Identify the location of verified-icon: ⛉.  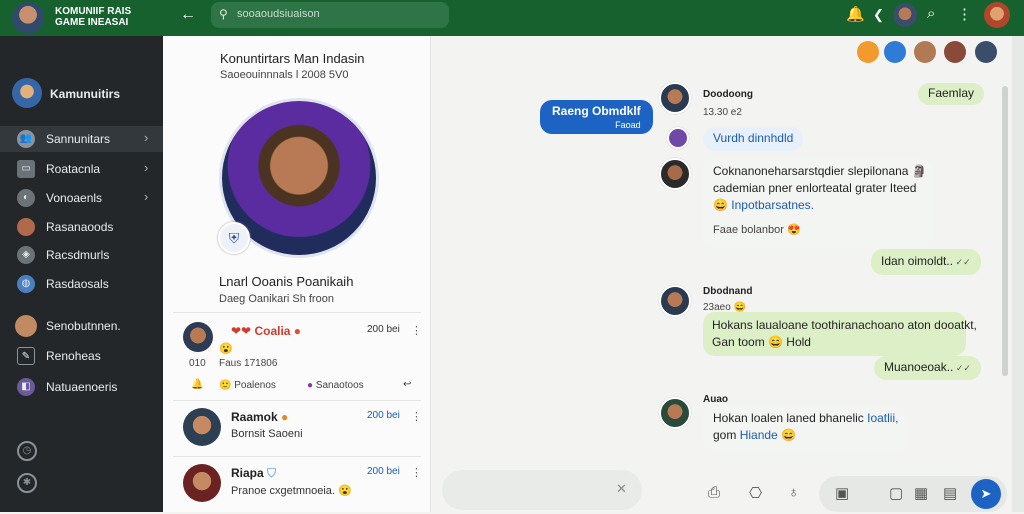
(270, 473).